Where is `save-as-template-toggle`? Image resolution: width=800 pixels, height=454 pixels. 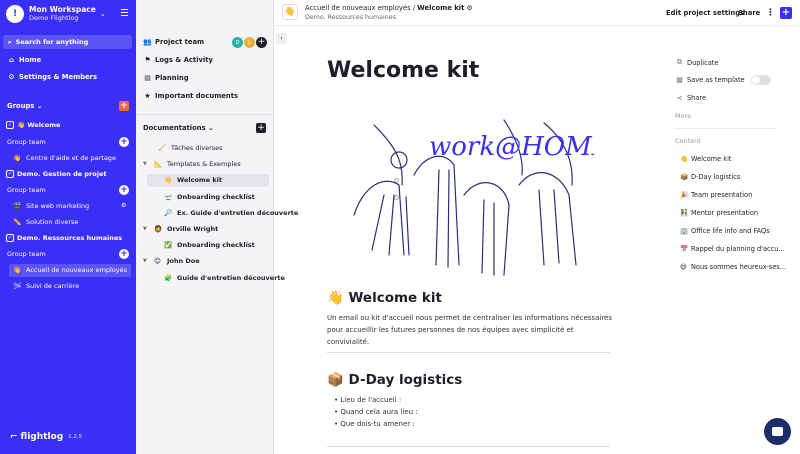
save-as-template-toggle is located at coordinates (761, 80).